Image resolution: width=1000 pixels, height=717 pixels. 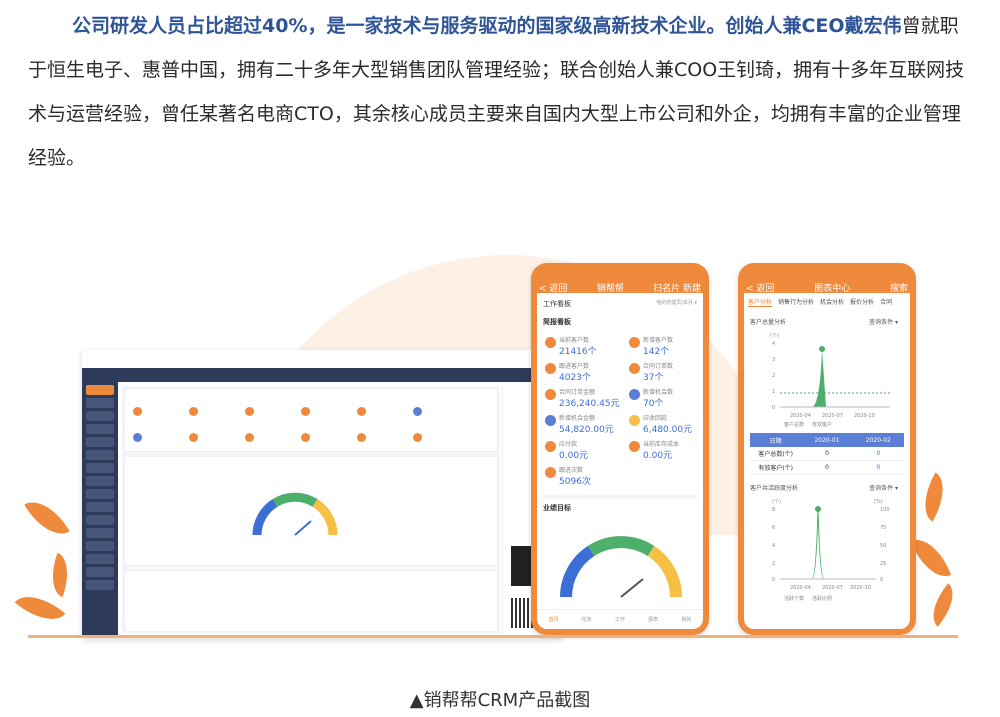 I want to click on desktop-kpi-card, so click(x=311, y=420).